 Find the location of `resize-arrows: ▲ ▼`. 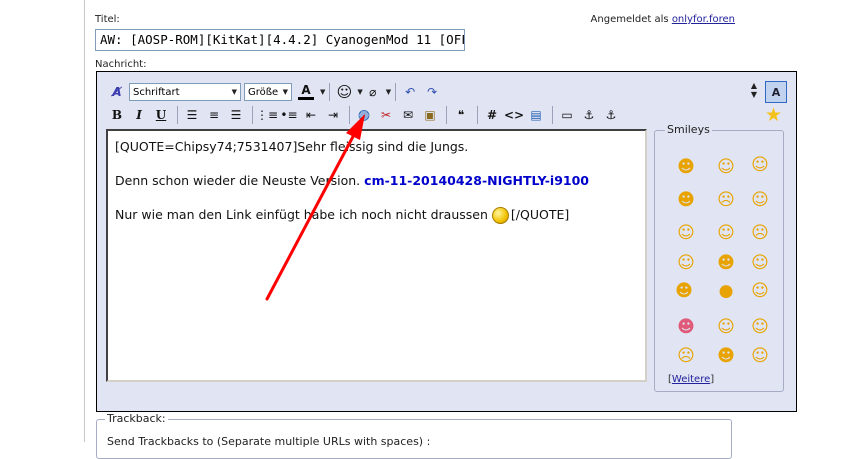

resize-arrows: ▲ ▼ is located at coordinates (754, 90).